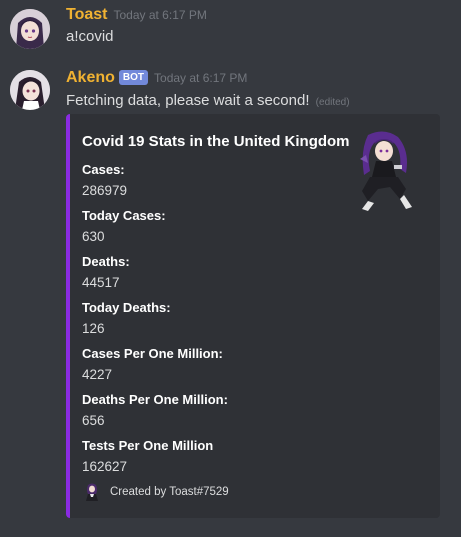 The image size is (461, 537). What do you see at coordinates (188, 100) in the screenshot?
I see `message-text: Fetching data, please wait a second!` at bounding box center [188, 100].